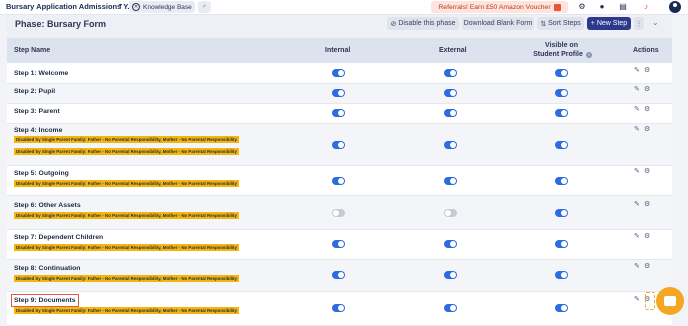 This screenshot has width=688, height=326. What do you see at coordinates (582, 7) in the screenshot?
I see `apps-icon: ⚙` at bounding box center [582, 7].